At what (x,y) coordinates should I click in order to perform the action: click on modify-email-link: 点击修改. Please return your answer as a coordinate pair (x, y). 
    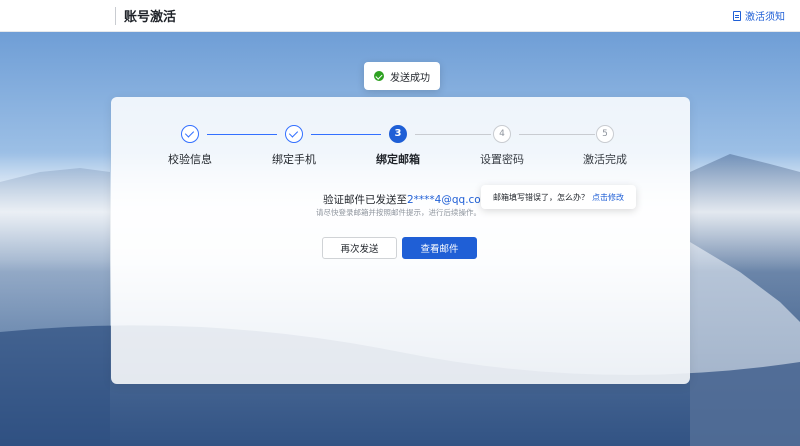
    Looking at the image, I should click on (608, 197).